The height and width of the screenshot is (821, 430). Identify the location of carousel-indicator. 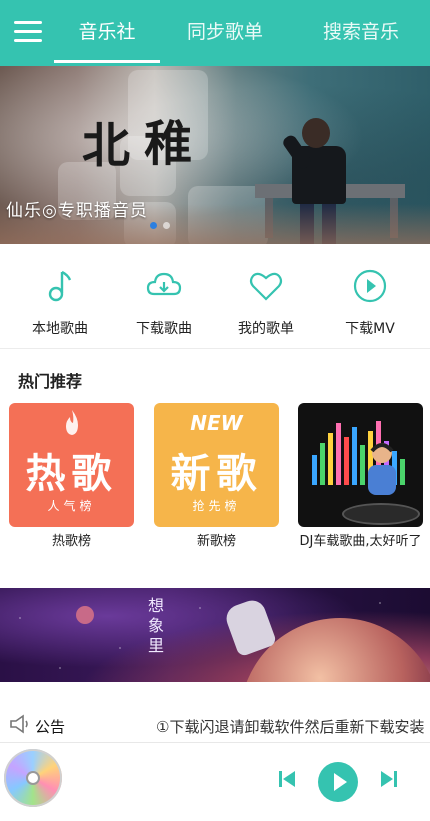
(160, 225).